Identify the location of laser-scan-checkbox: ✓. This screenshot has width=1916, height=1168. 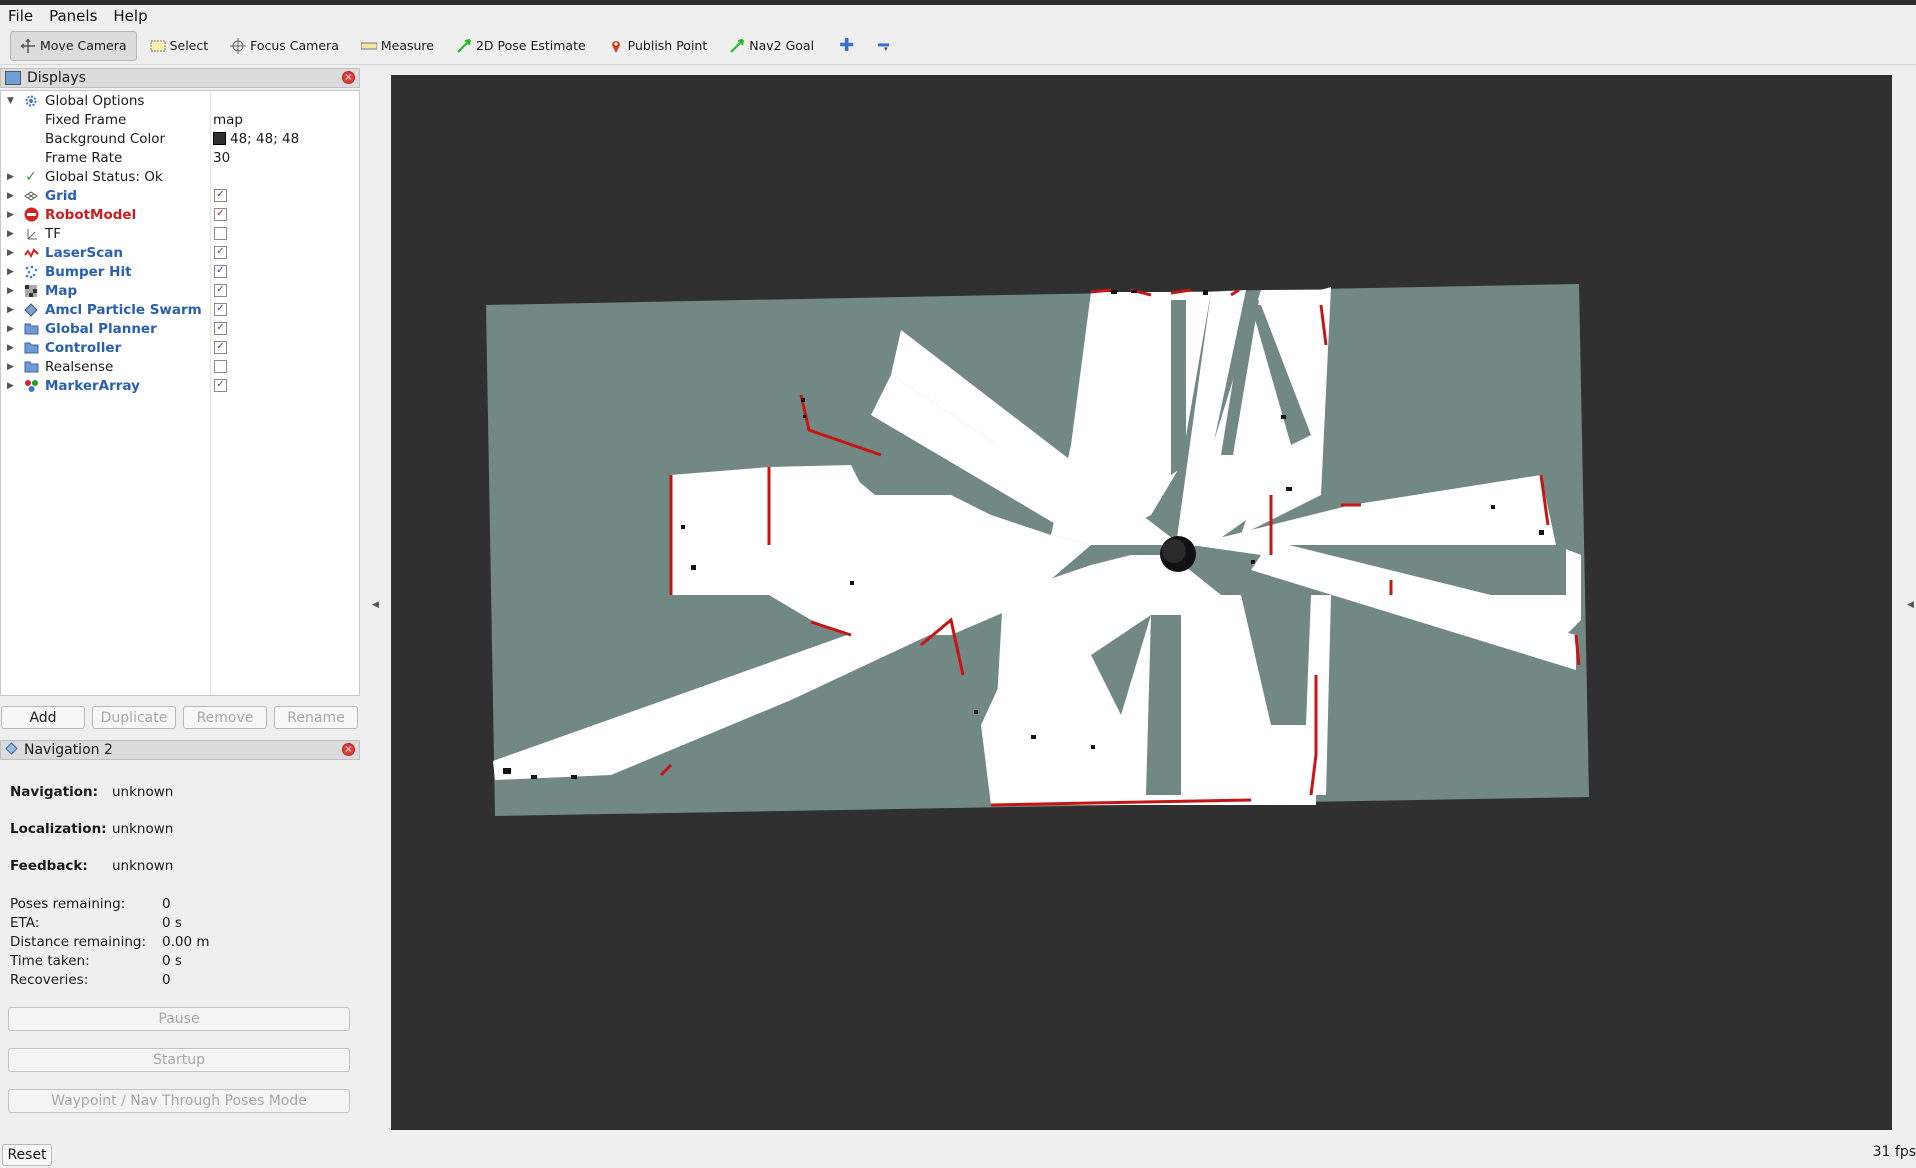
(220, 252).